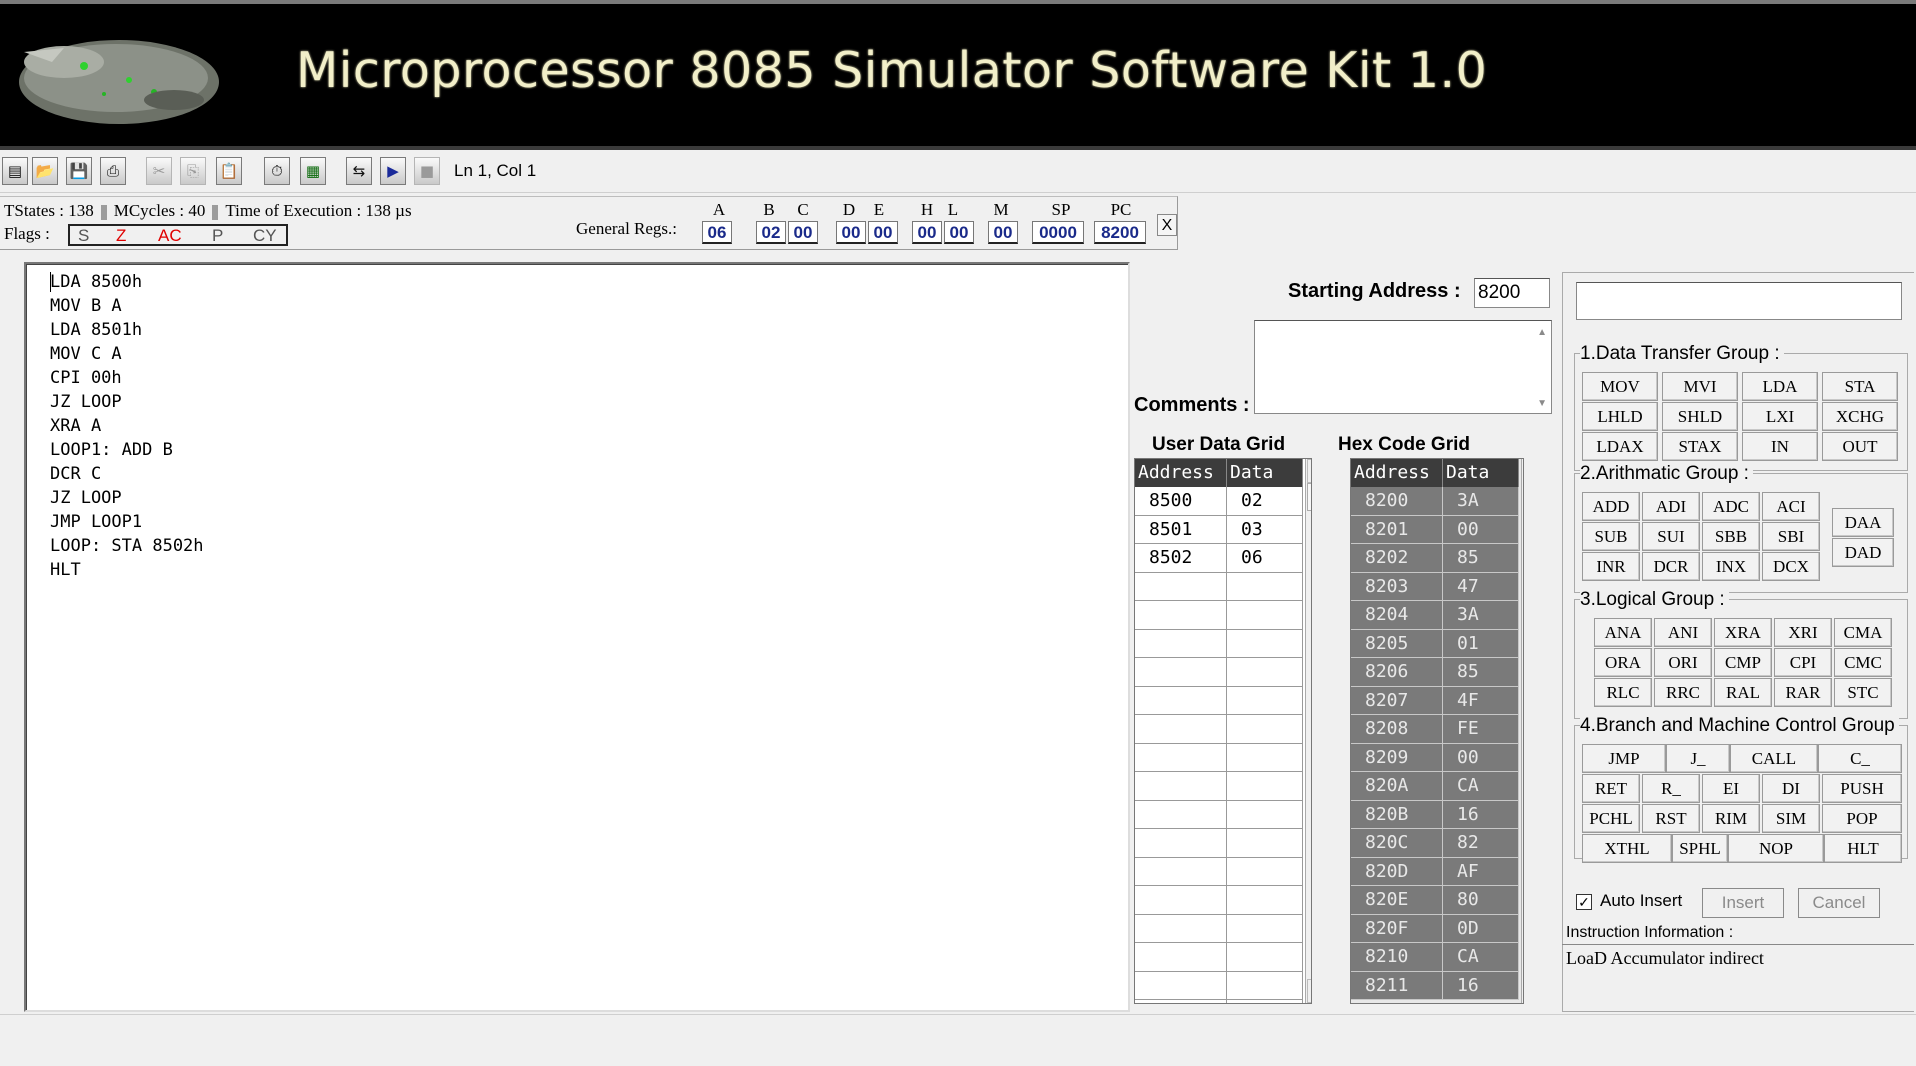  I want to click on grid-cell-address: 820C, so click(1397, 843).